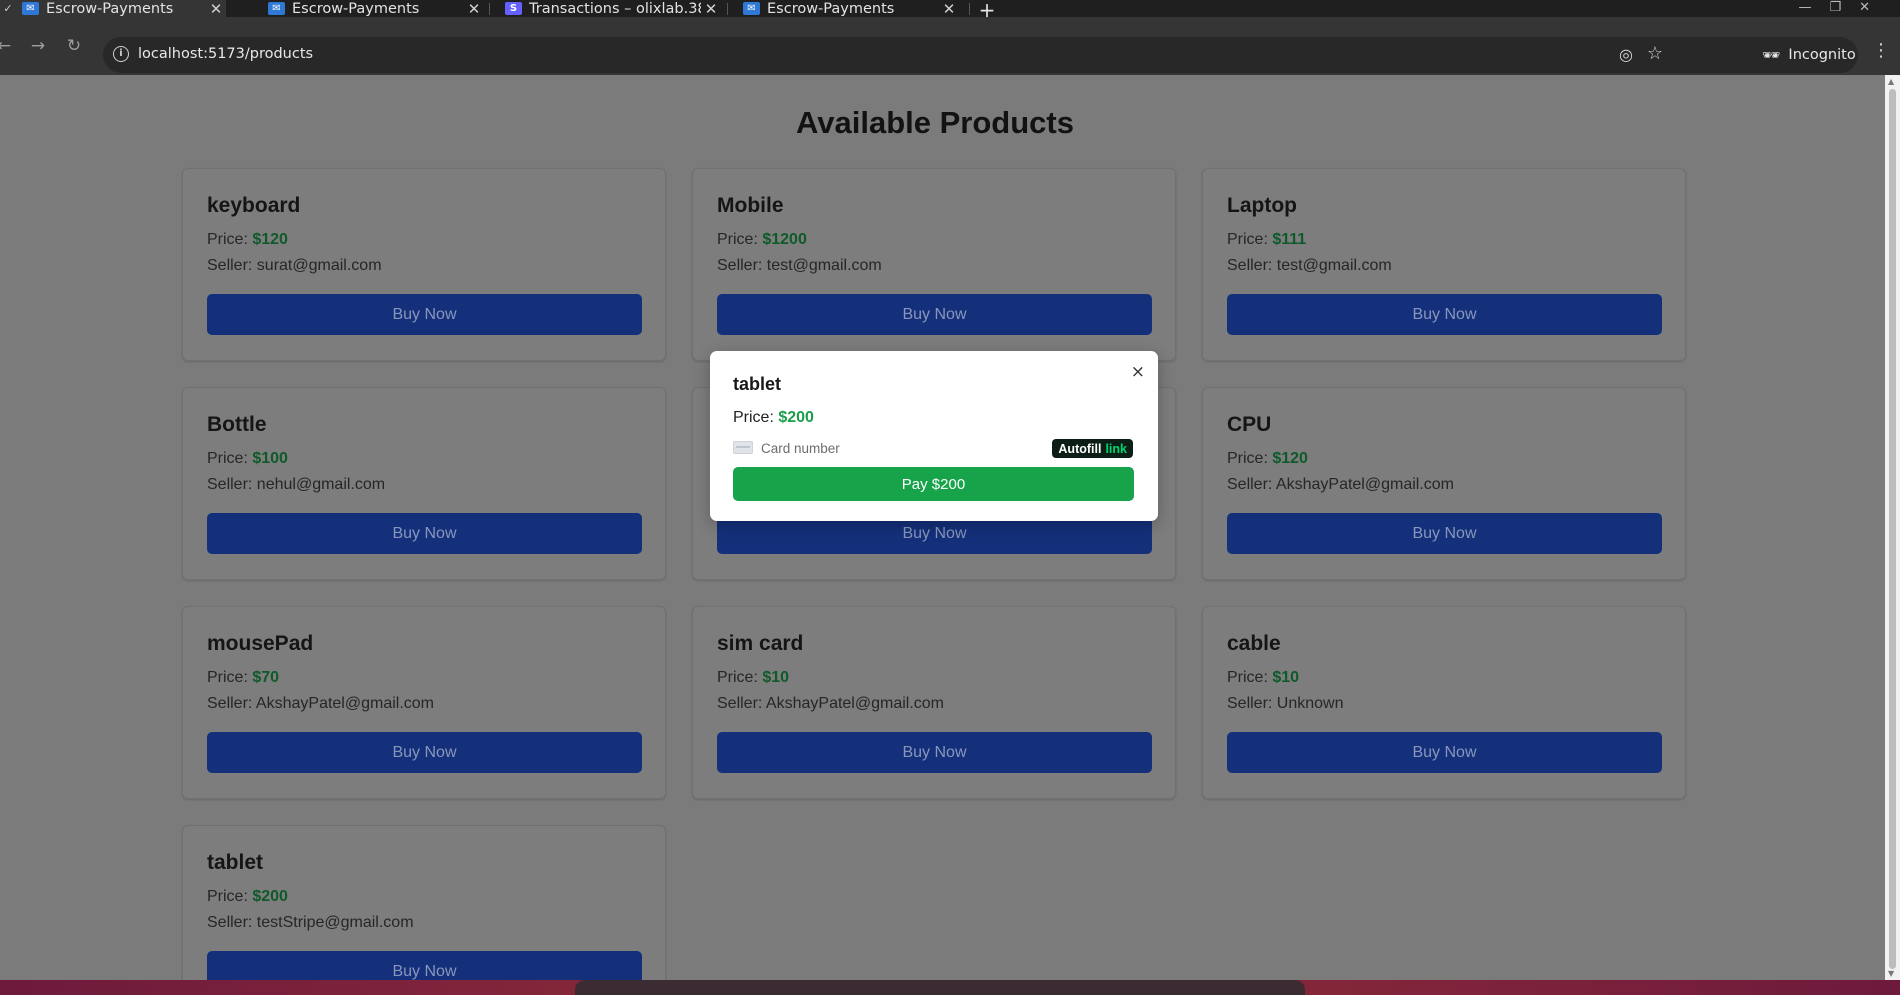 The image size is (1900, 995). What do you see at coordinates (270, 458) in the screenshot?
I see `price-value: $100` at bounding box center [270, 458].